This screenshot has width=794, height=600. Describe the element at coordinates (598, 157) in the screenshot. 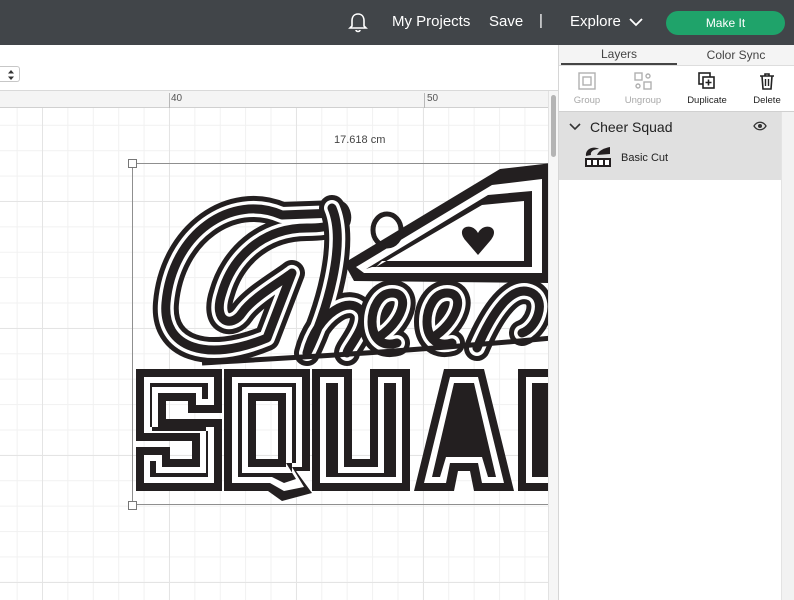

I see `layer-thumbnail-icon` at that location.